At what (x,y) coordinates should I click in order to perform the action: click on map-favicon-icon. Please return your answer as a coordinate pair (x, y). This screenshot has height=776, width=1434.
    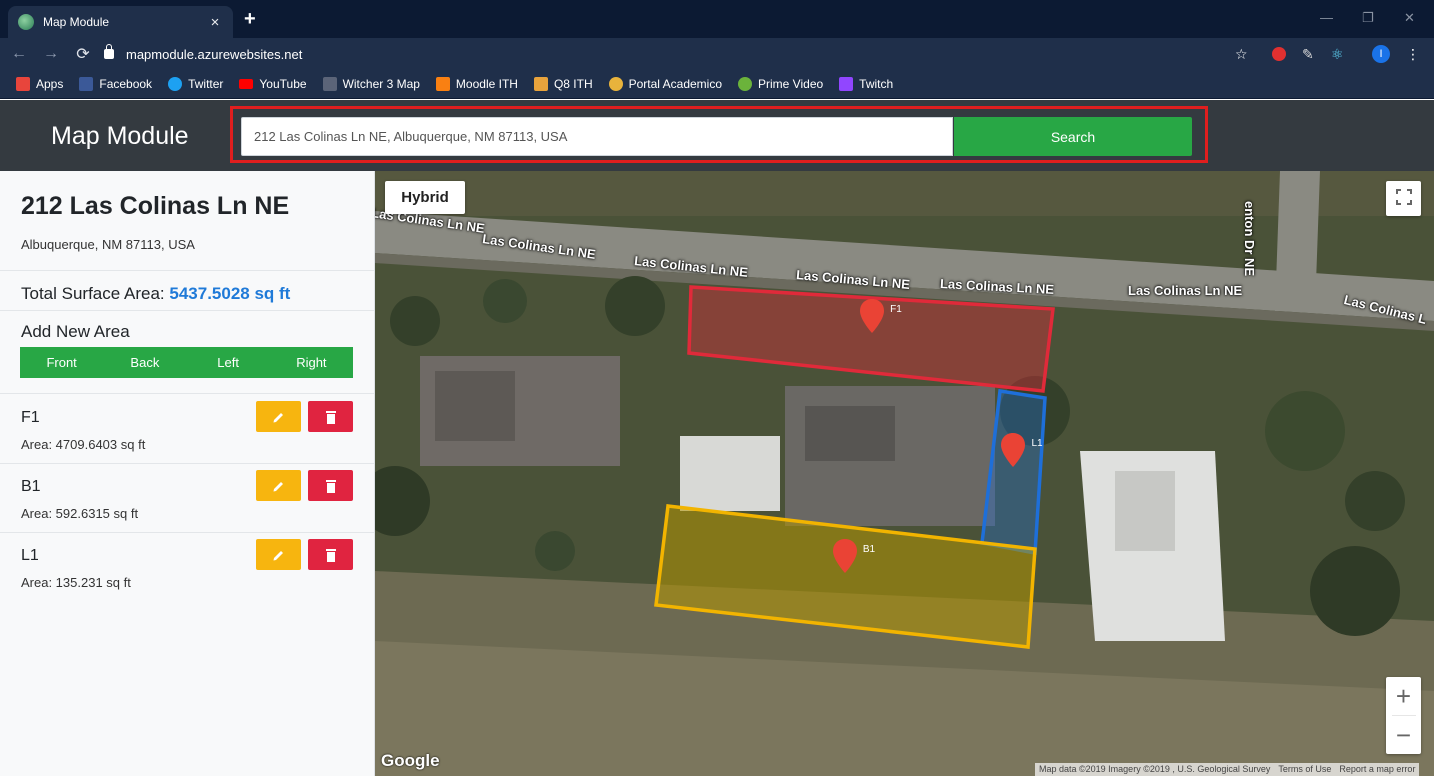
    Looking at the image, I should click on (26, 22).